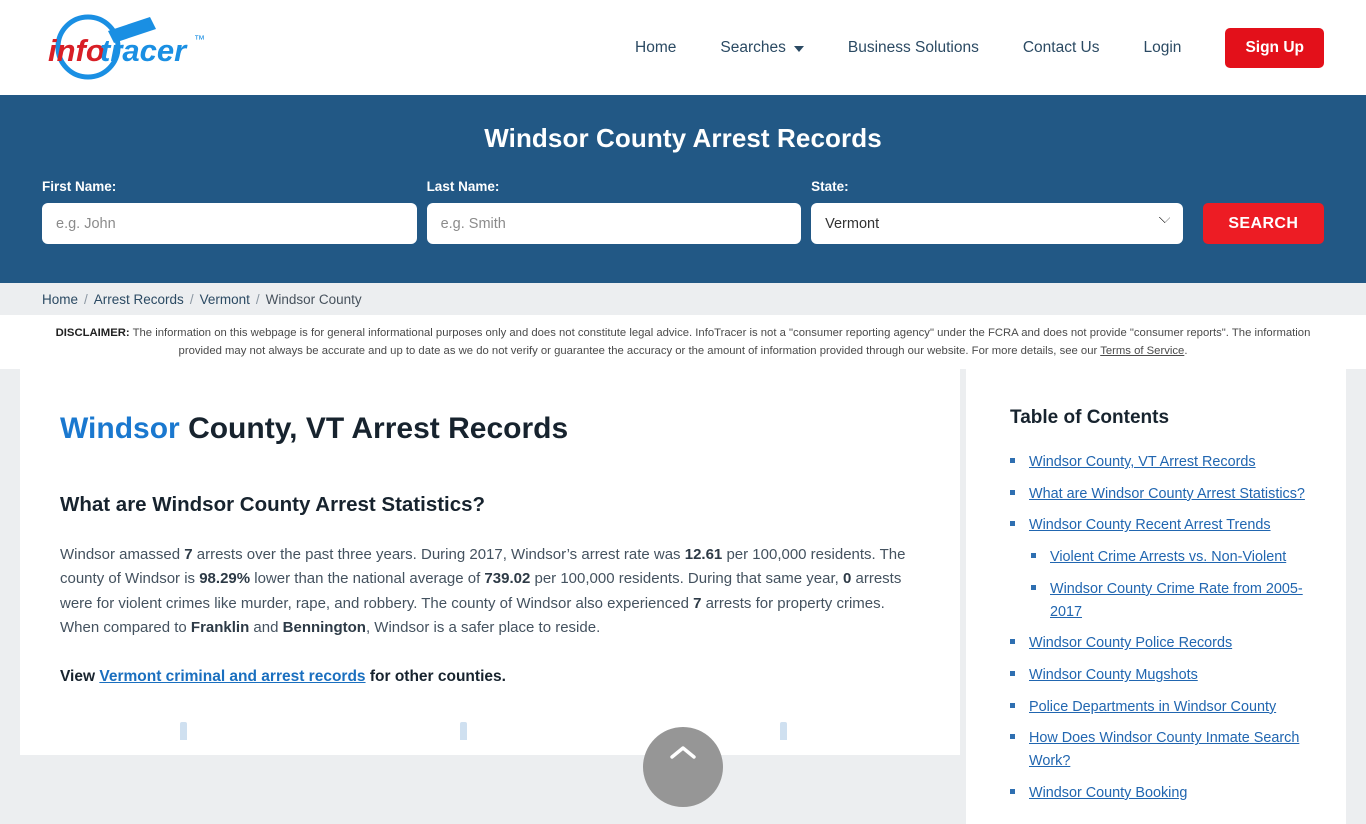 This screenshot has height=824, width=1366. I want to click on toc-list-item: Windsor County, VT Arrest Records, so click(1161, 462).